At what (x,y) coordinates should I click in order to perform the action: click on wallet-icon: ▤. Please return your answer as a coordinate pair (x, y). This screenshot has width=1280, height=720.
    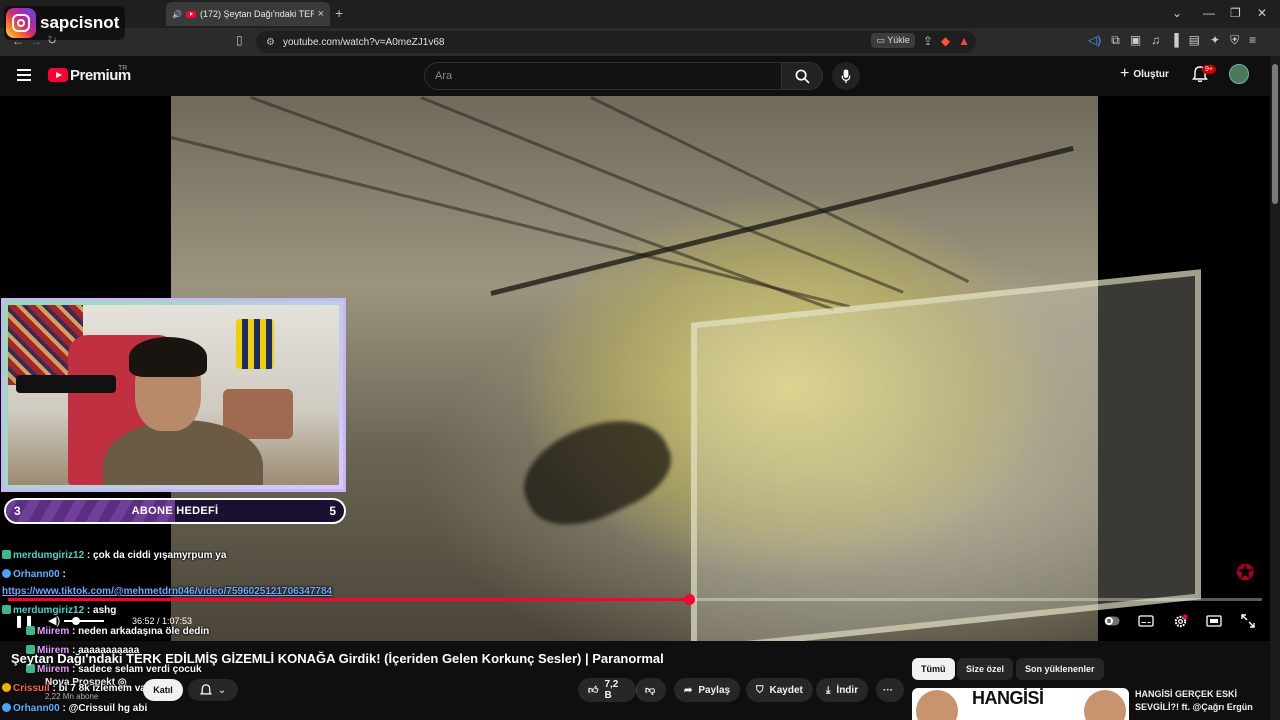
    Looking at the image, I should click on (1194, 40).